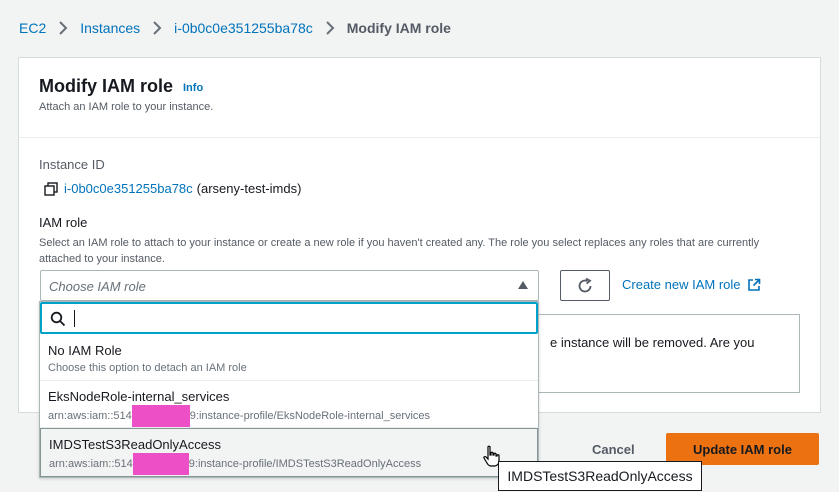 The image size is (839, 492). I want to click on iam-role-placeholder: Choose IAM role, so click(97, 286).